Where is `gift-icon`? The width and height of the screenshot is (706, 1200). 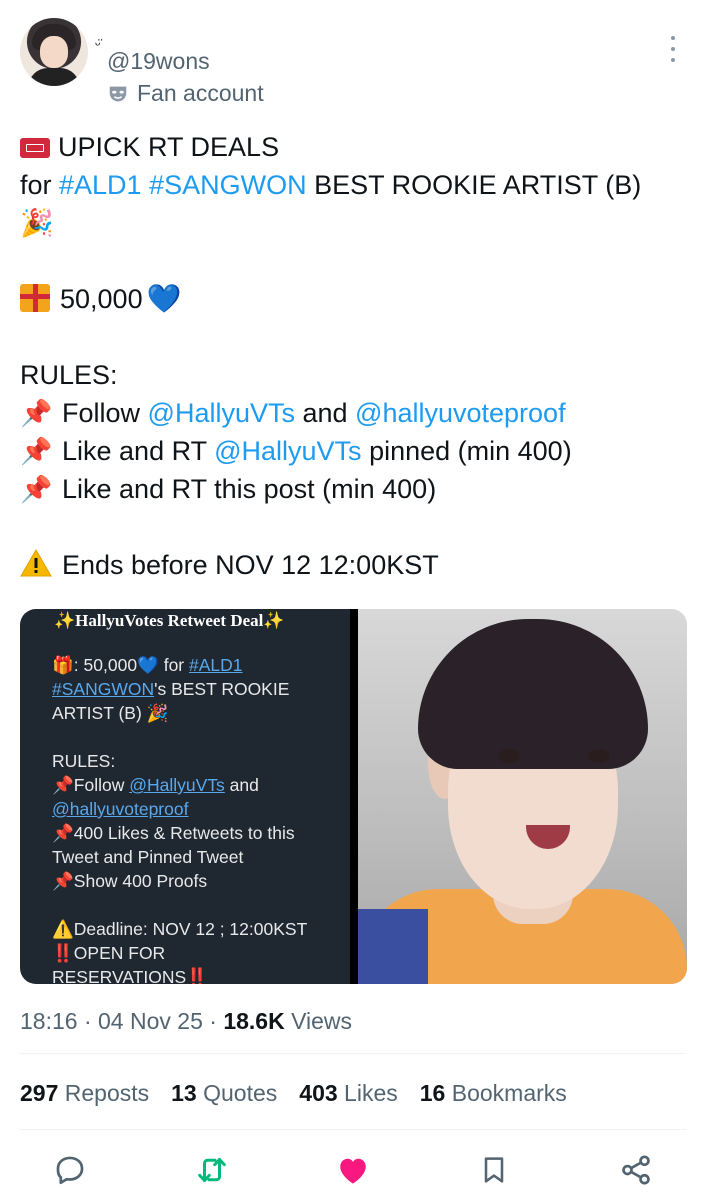 gift-icon is located at coordinates (35, 298).